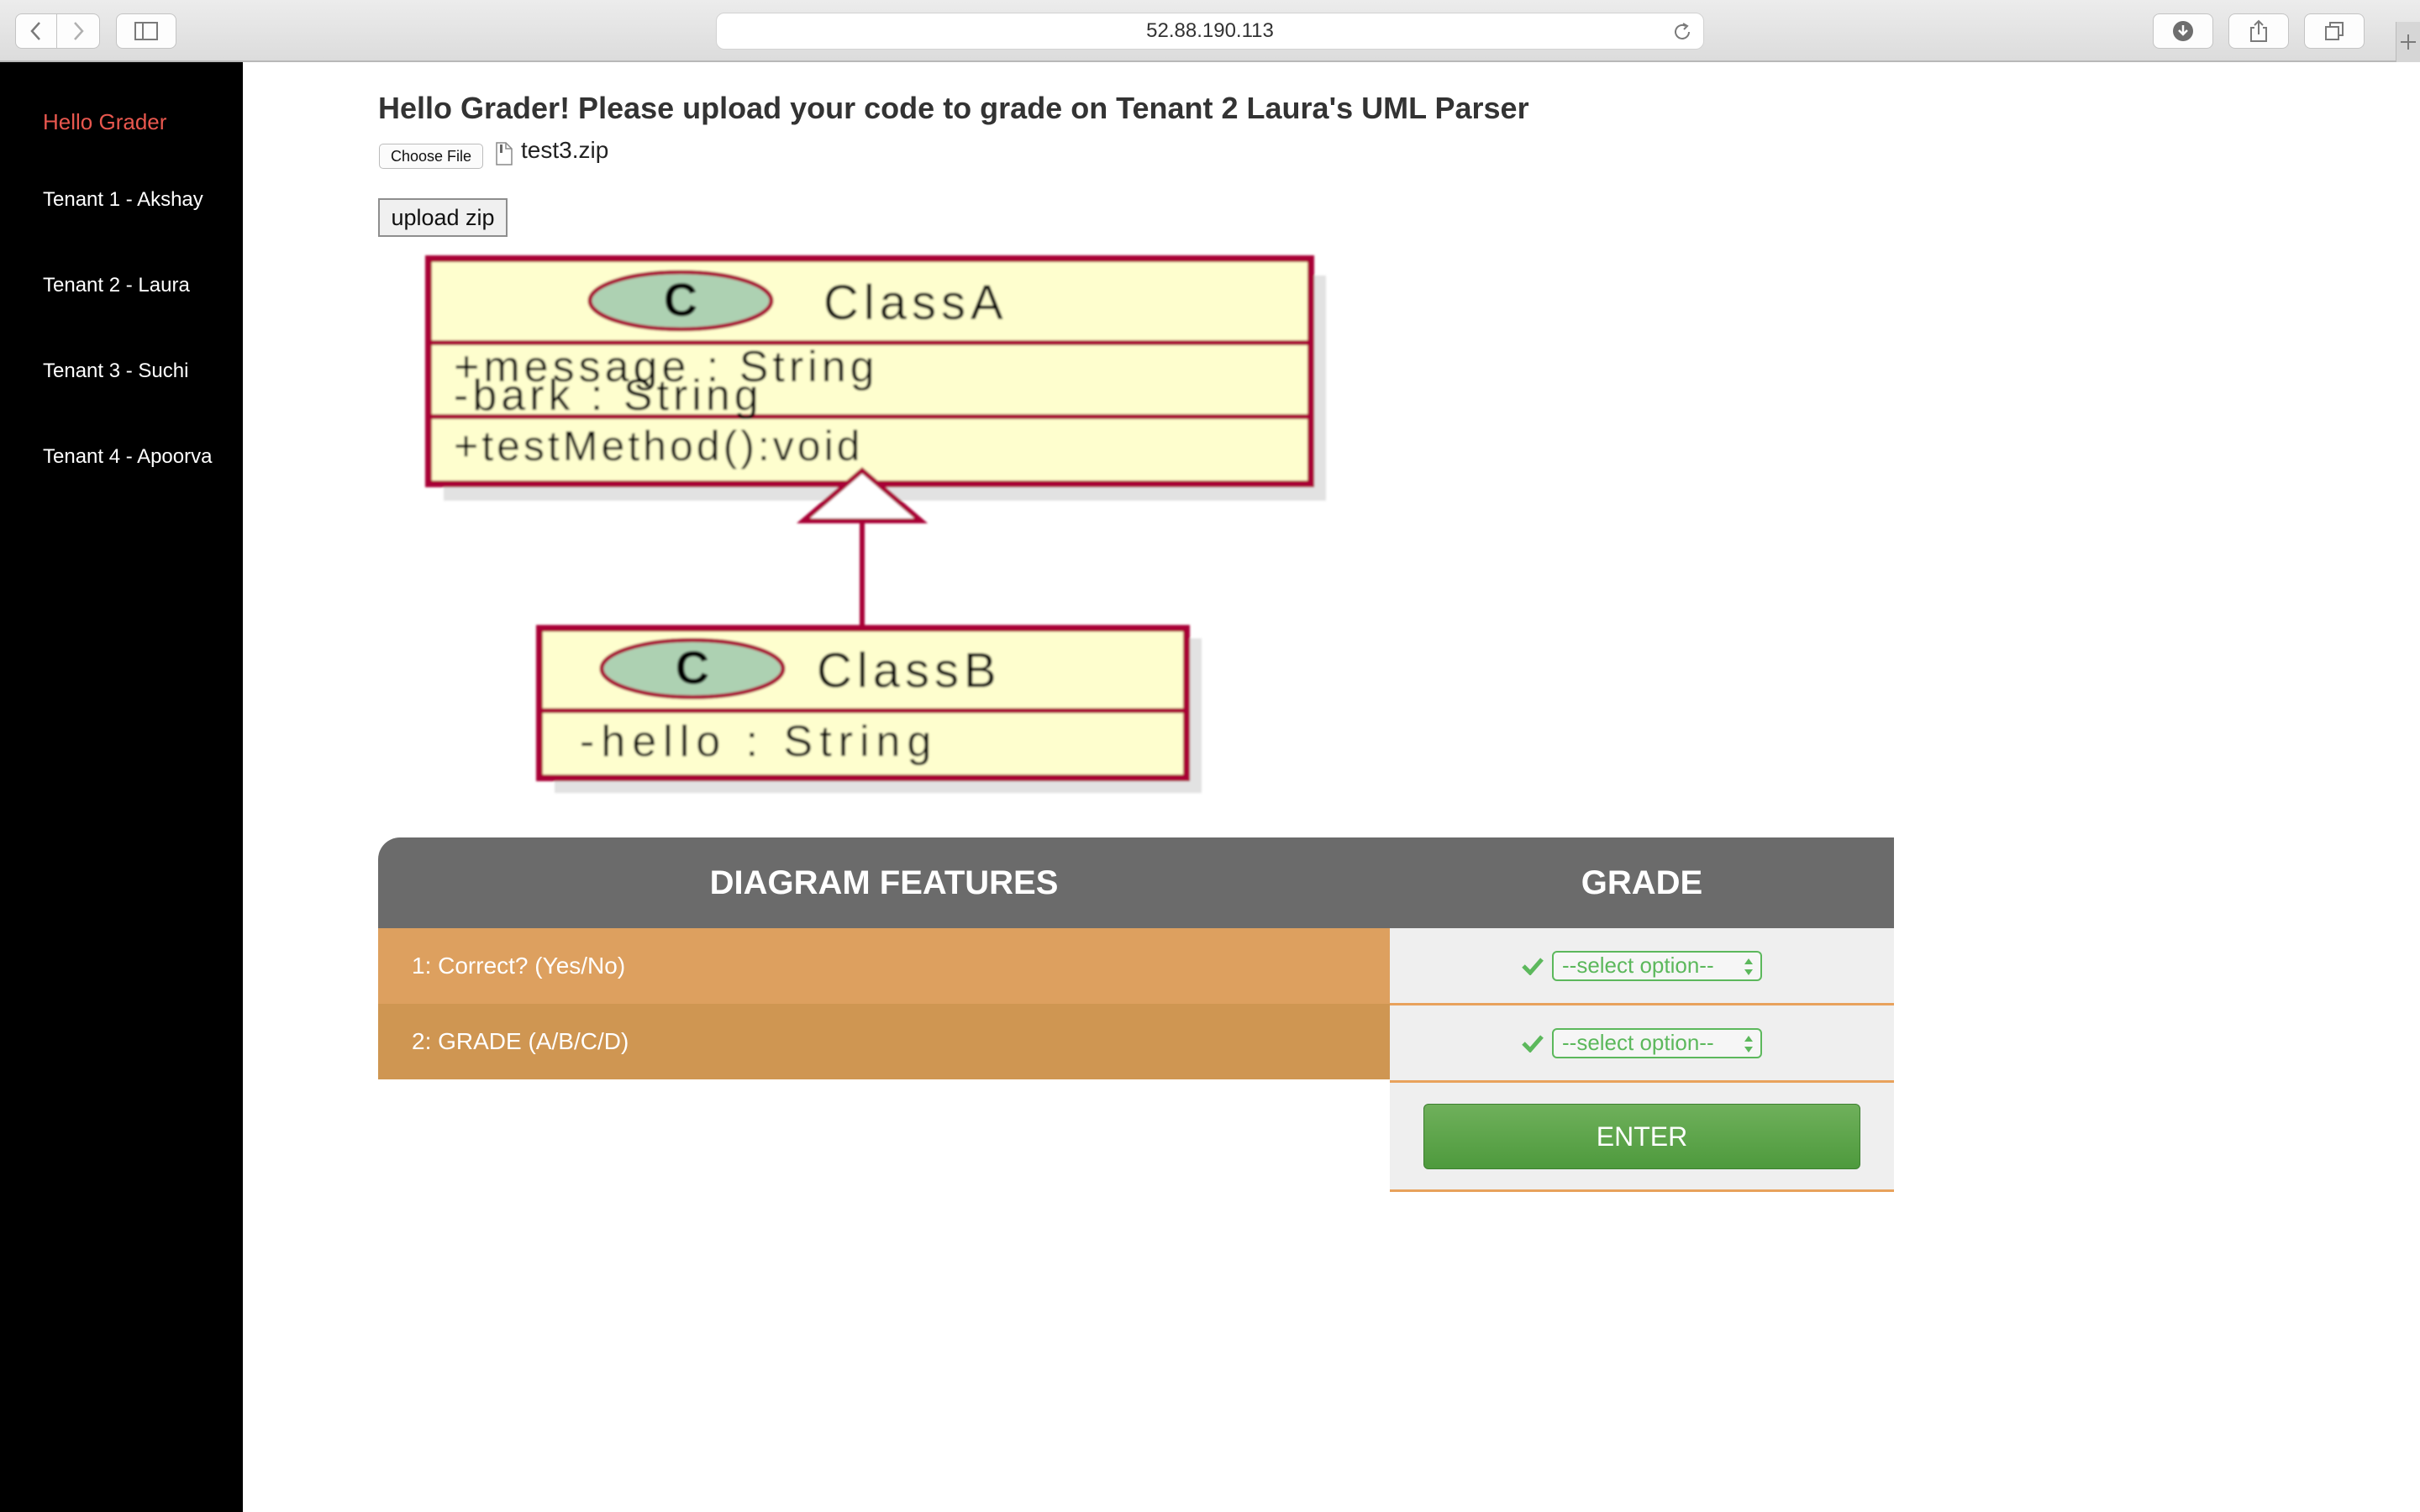 This screenshot has width=2420, height=1512. I want to click on enter-button: ENTER, so click(1642, 1136).